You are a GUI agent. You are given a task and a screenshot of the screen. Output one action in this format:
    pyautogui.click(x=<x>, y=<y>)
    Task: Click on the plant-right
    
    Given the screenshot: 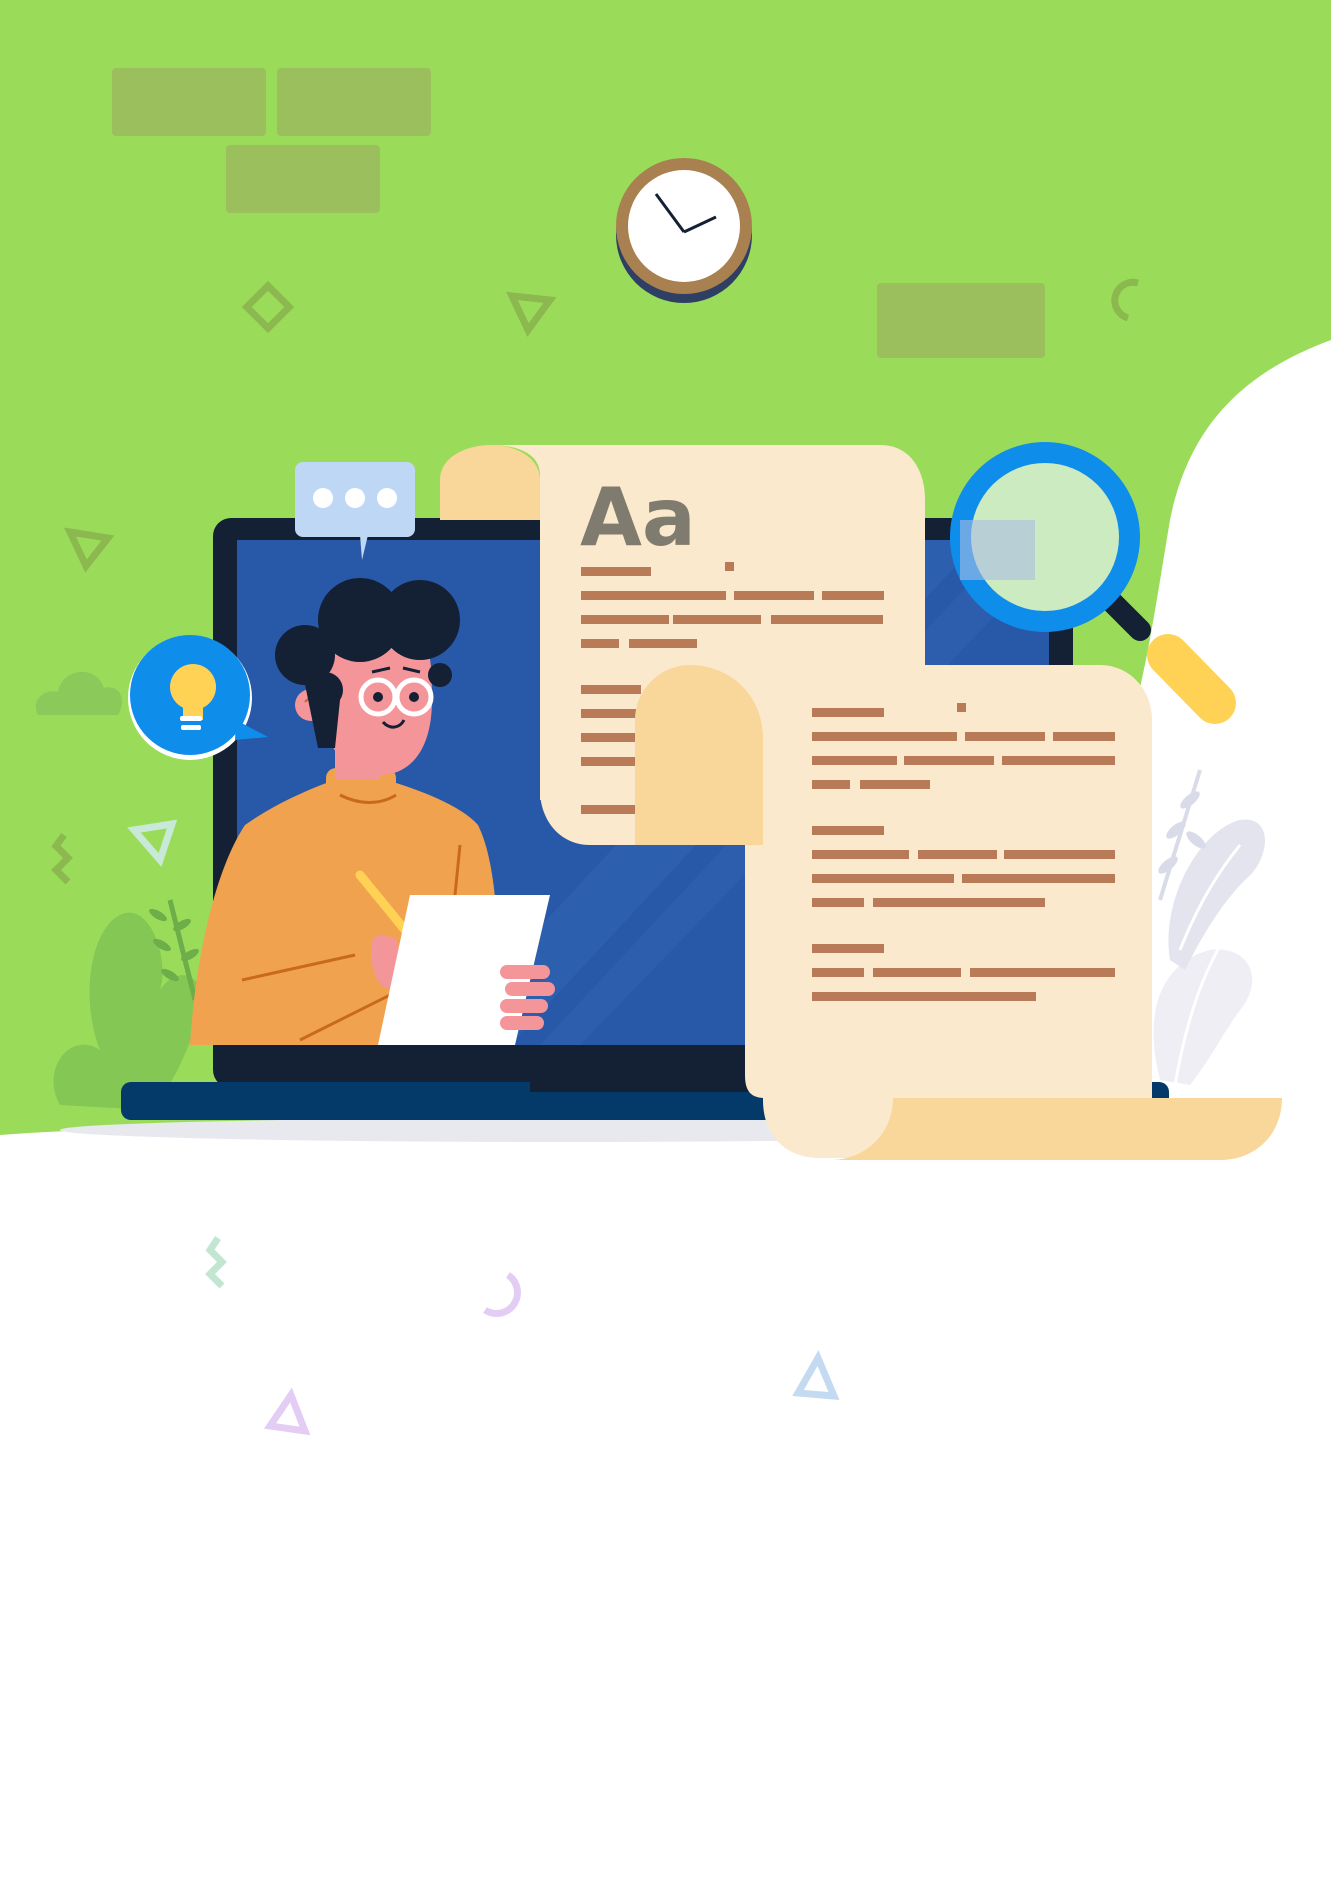 What is the action you would take?
    pyautogui.click(x=1209, y=927)
    